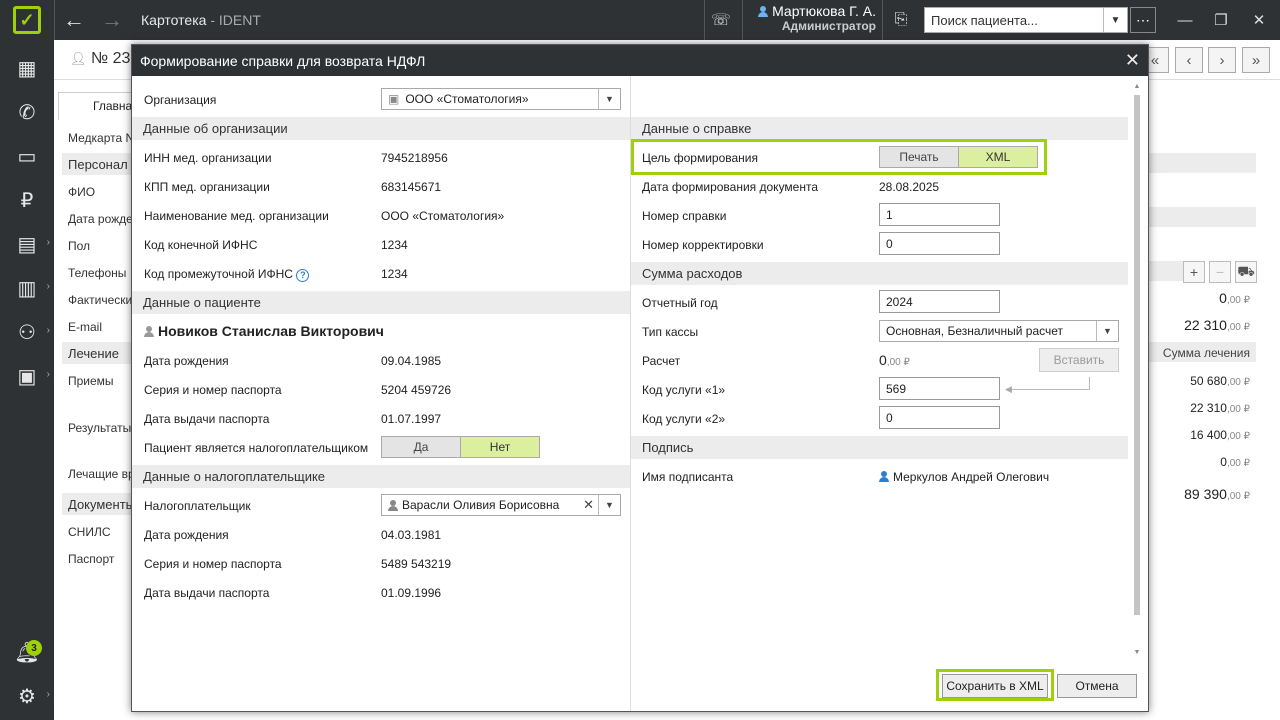 This screenshot has width=1280, height=720. Describe the element at coordinates (27, 200) in the screenshot. I see `finance-icon: ₽` at that location.